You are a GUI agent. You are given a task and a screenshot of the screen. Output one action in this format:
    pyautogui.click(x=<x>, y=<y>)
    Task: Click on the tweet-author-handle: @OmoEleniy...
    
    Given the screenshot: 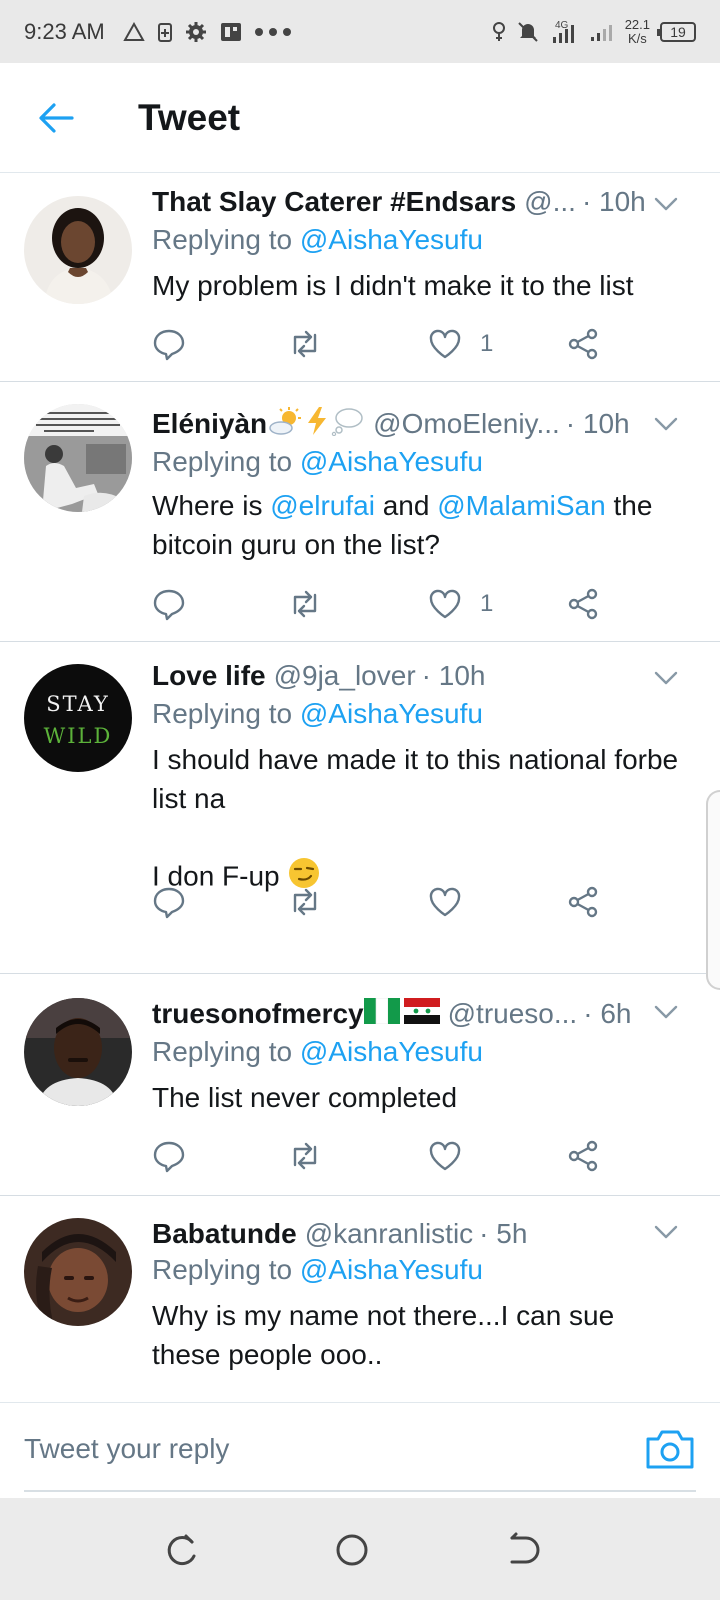 What is the action you would take?
    pyautogui.click(x=466, y=424)
    